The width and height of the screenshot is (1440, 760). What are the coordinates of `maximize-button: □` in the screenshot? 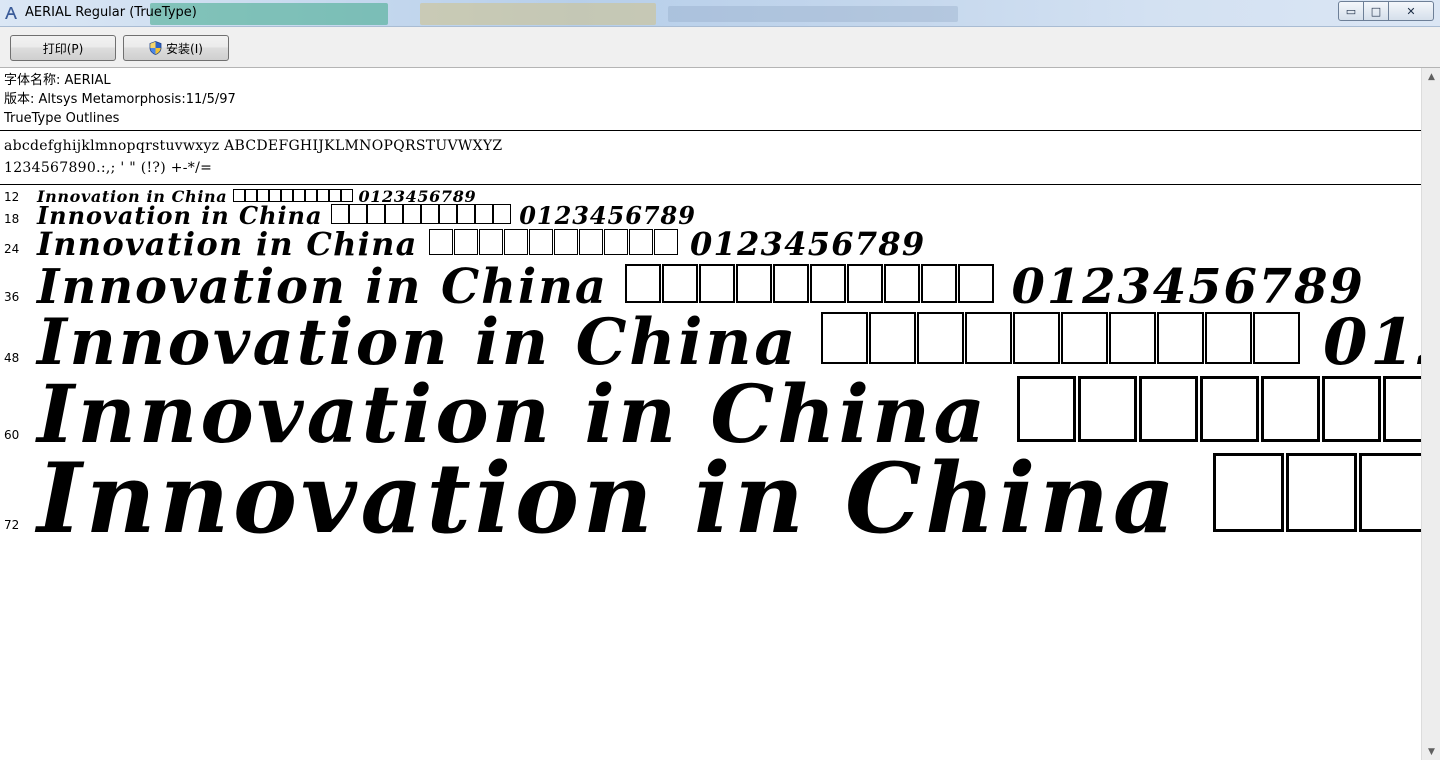 It's located at (1376, 11).